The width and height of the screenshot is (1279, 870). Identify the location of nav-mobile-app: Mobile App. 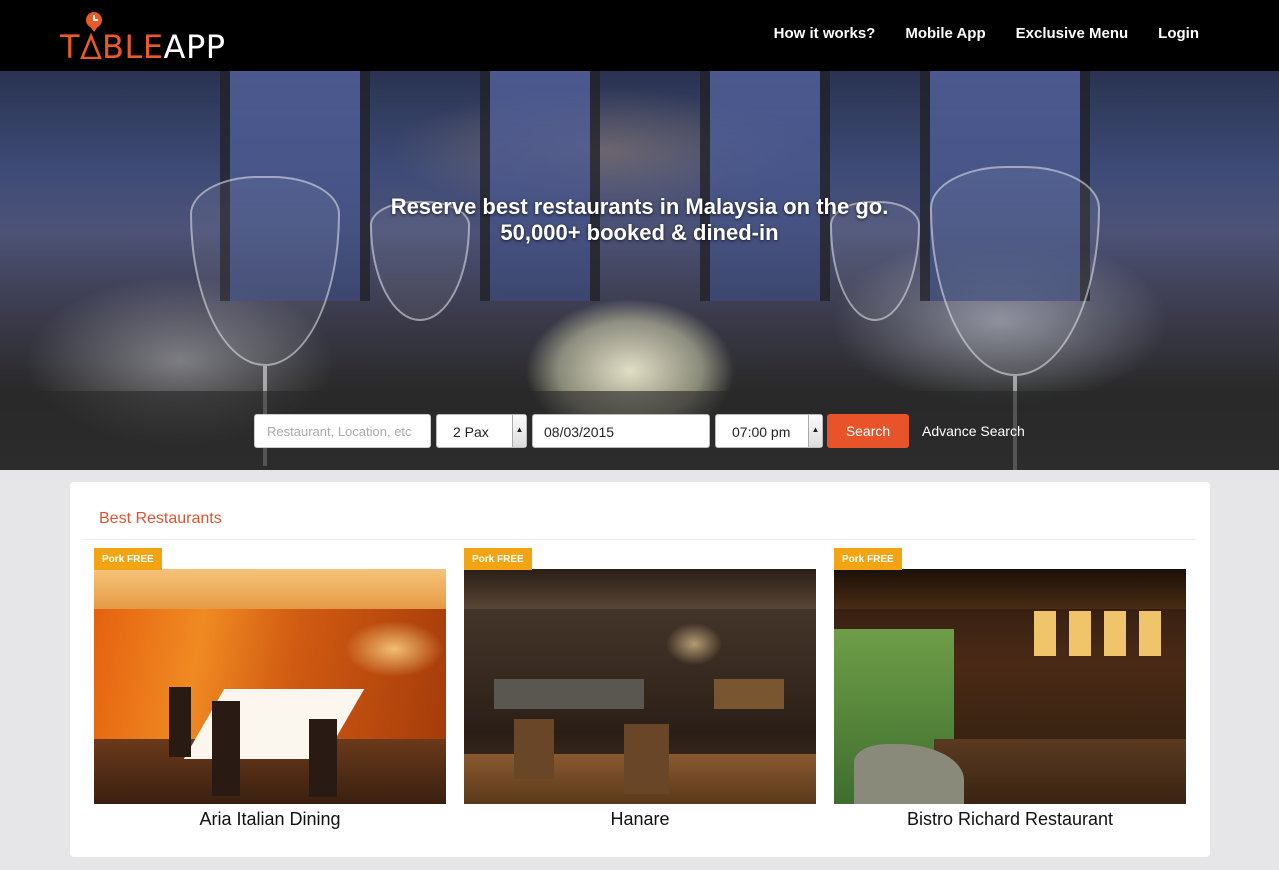
(945, 33).